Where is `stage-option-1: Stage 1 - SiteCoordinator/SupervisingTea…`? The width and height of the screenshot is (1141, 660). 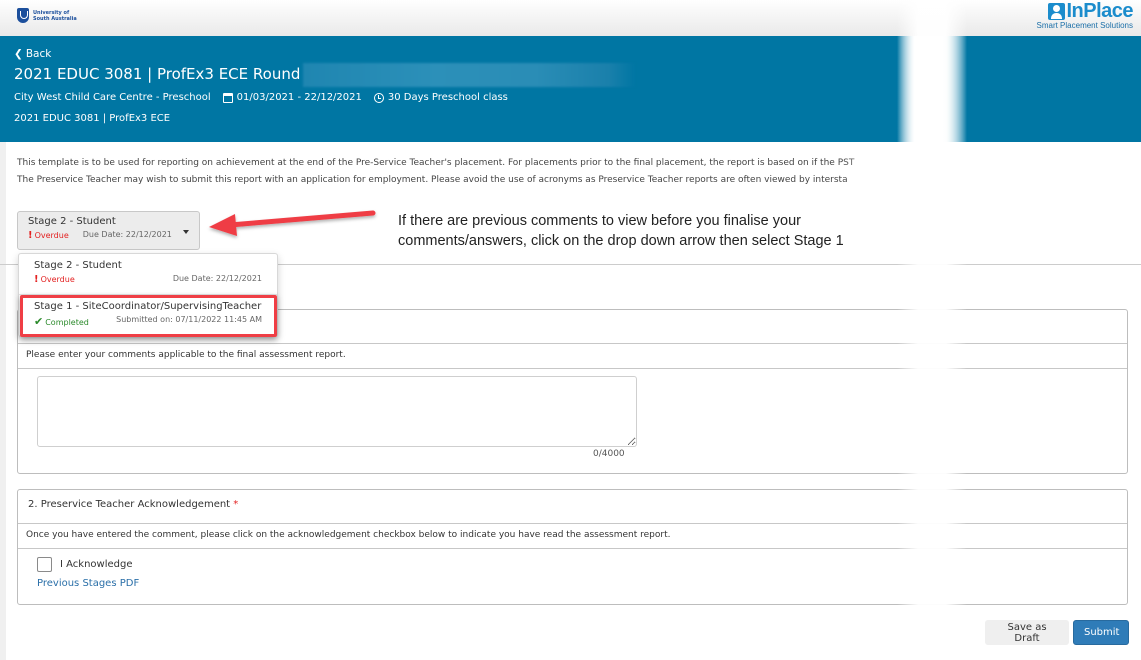 stage-option-1: Stage 1 - SiteCoordinator/SupervisingTea… is located at coordinates (148, 314).